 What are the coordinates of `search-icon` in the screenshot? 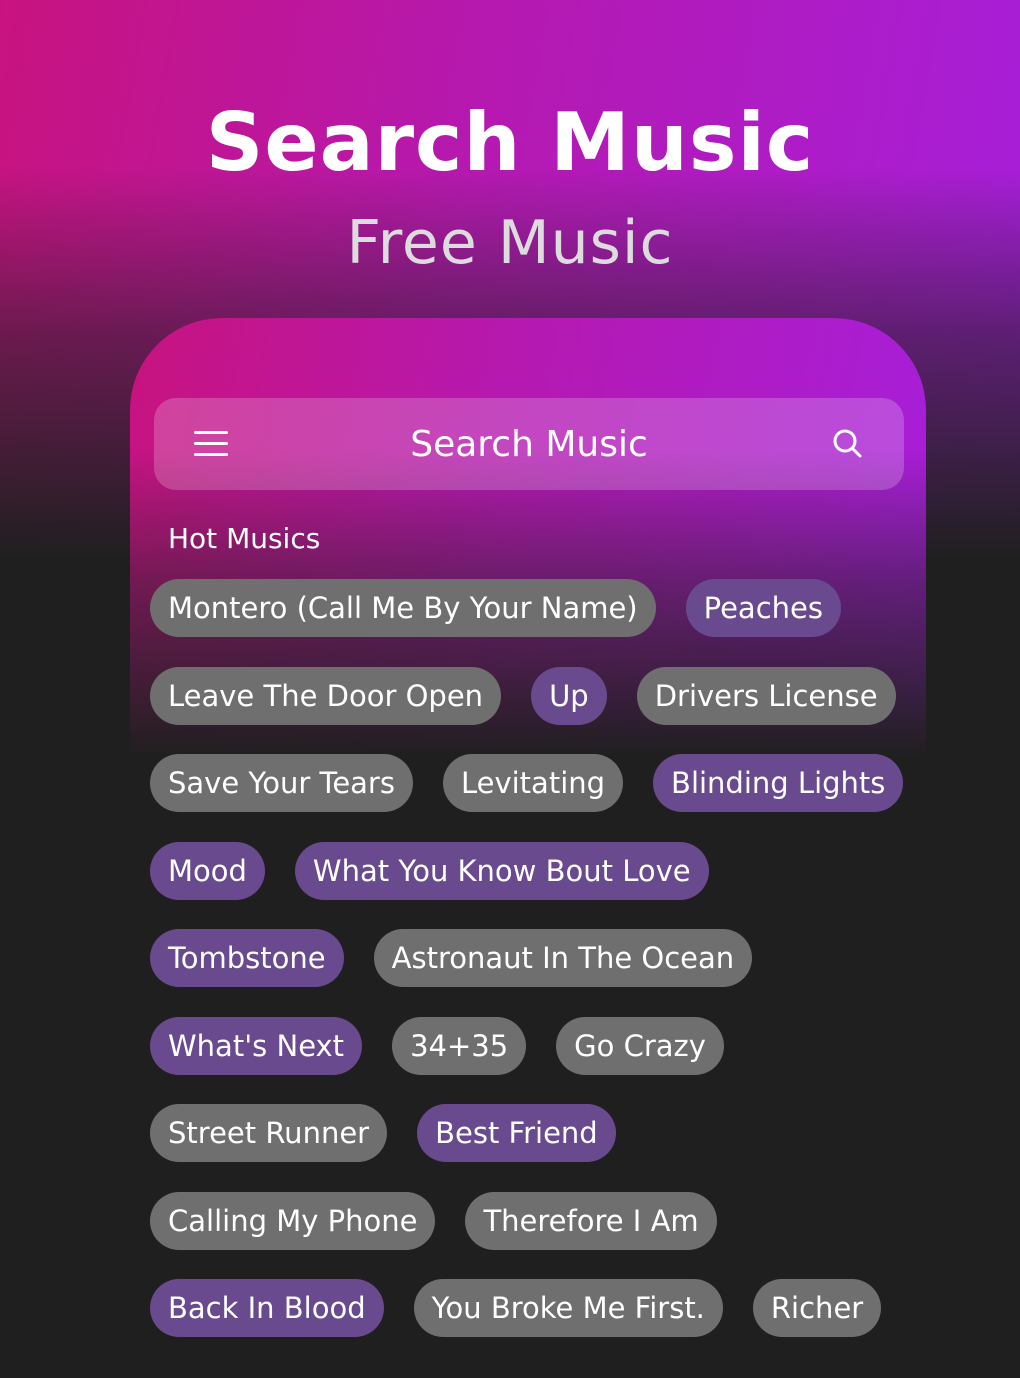 It's located at (848, 444).